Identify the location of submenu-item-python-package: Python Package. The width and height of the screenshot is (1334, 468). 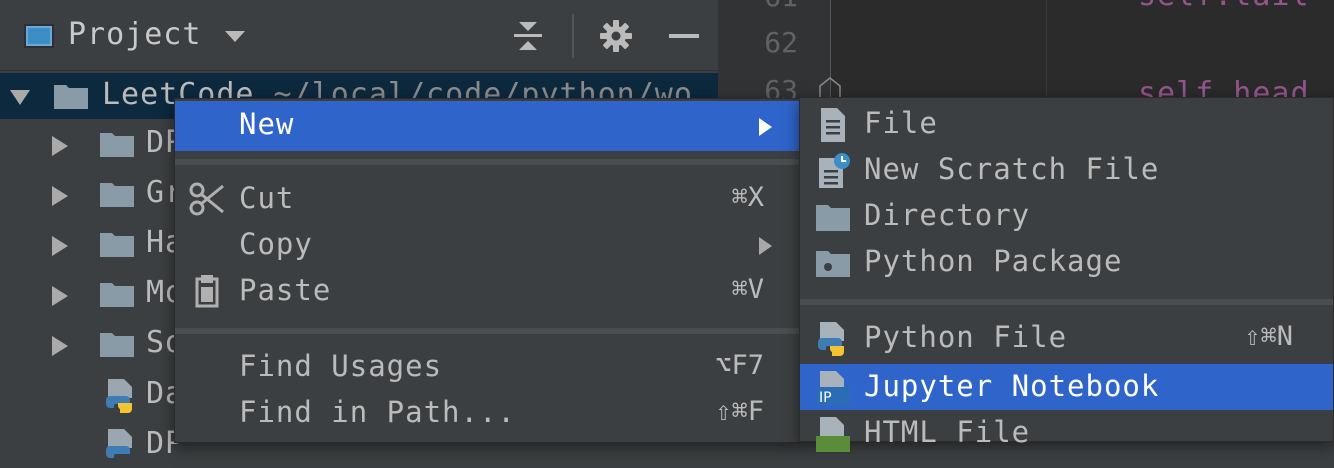
(1066, 262).